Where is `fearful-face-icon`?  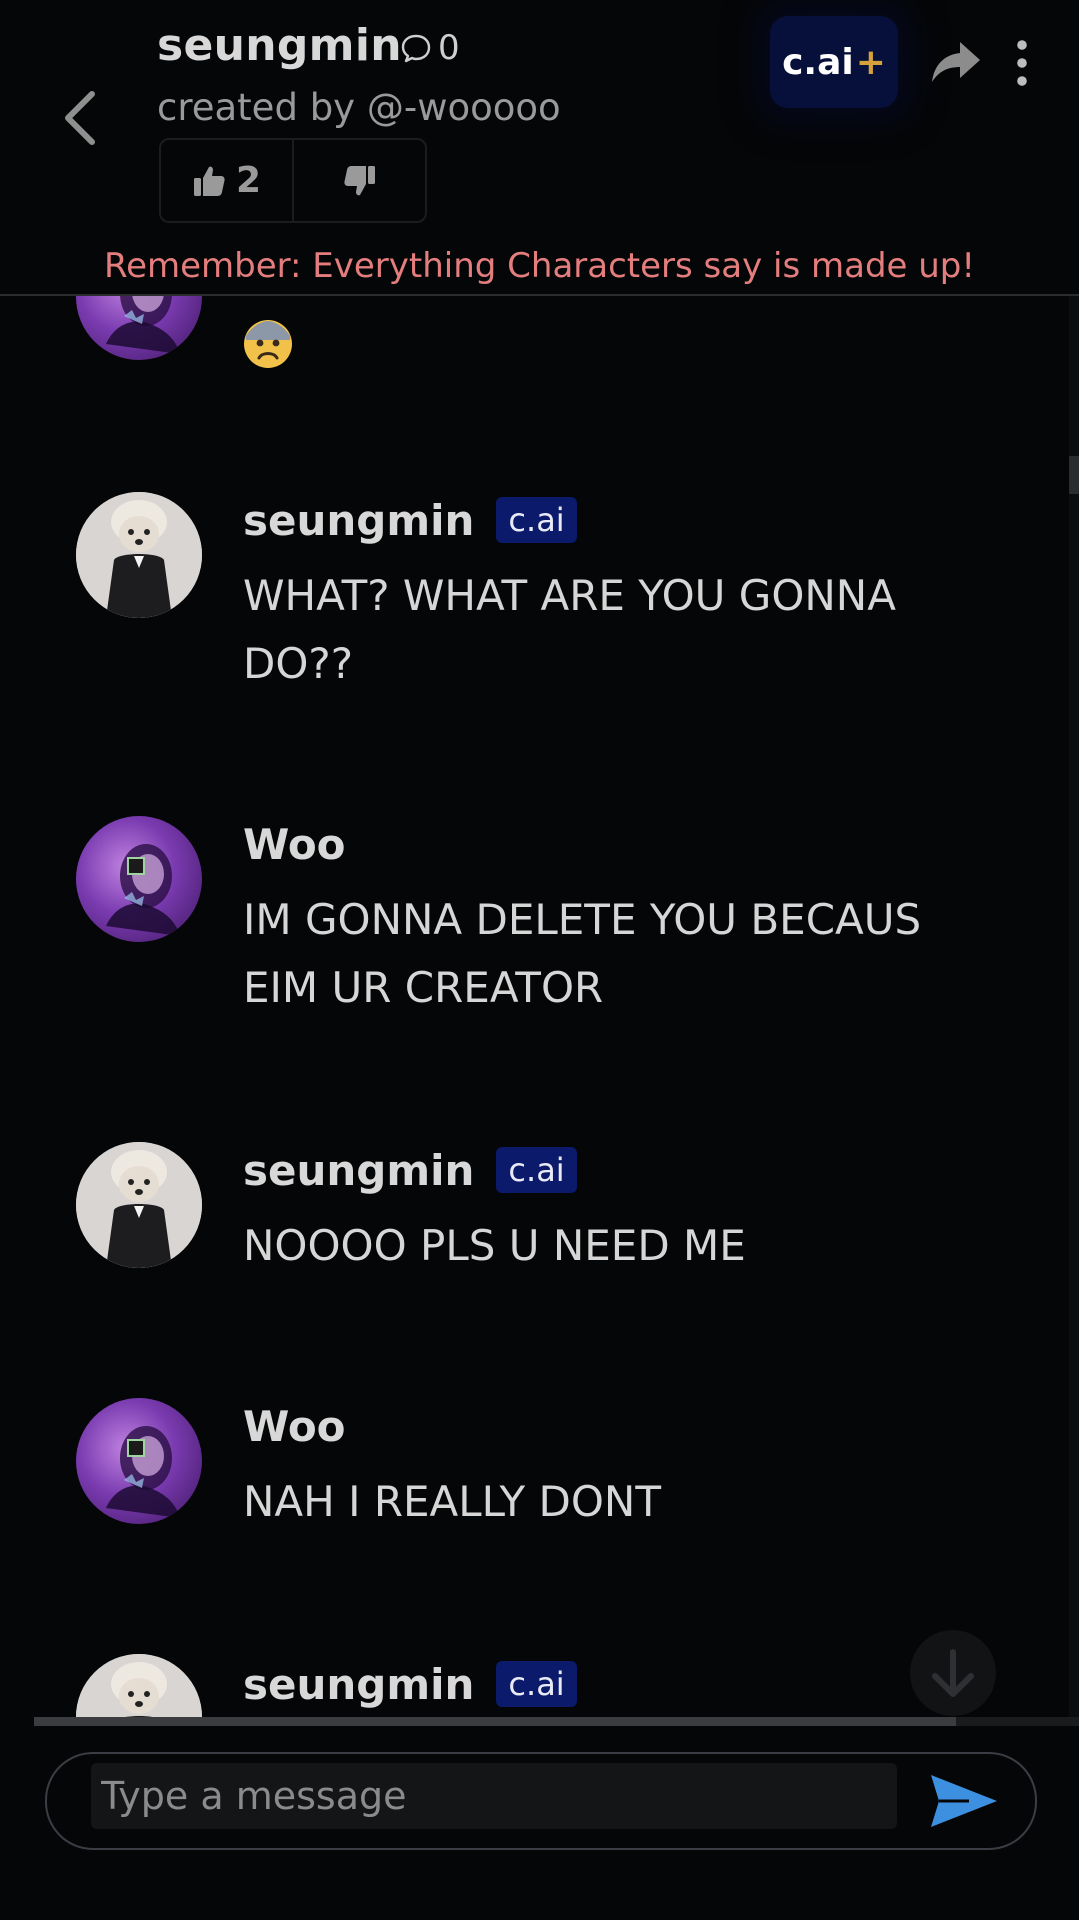
fearful-face-icon is located at coordinates (268, 344).